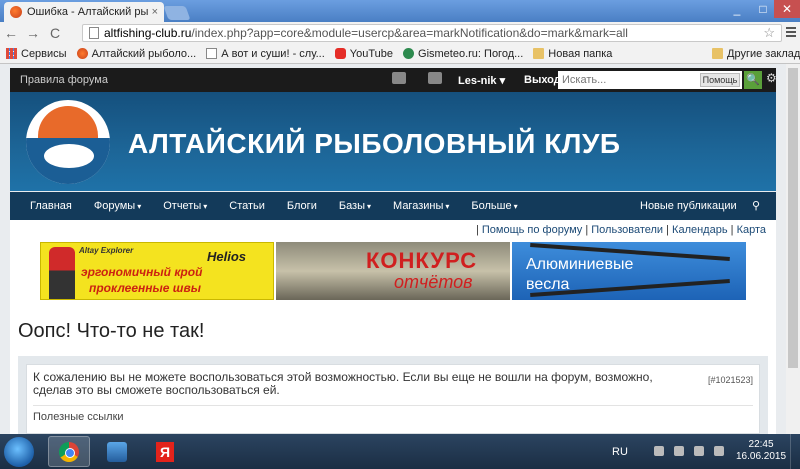 The height and width of the screenshot is (469, 800). I want to click on start-button, so click(19, 452).